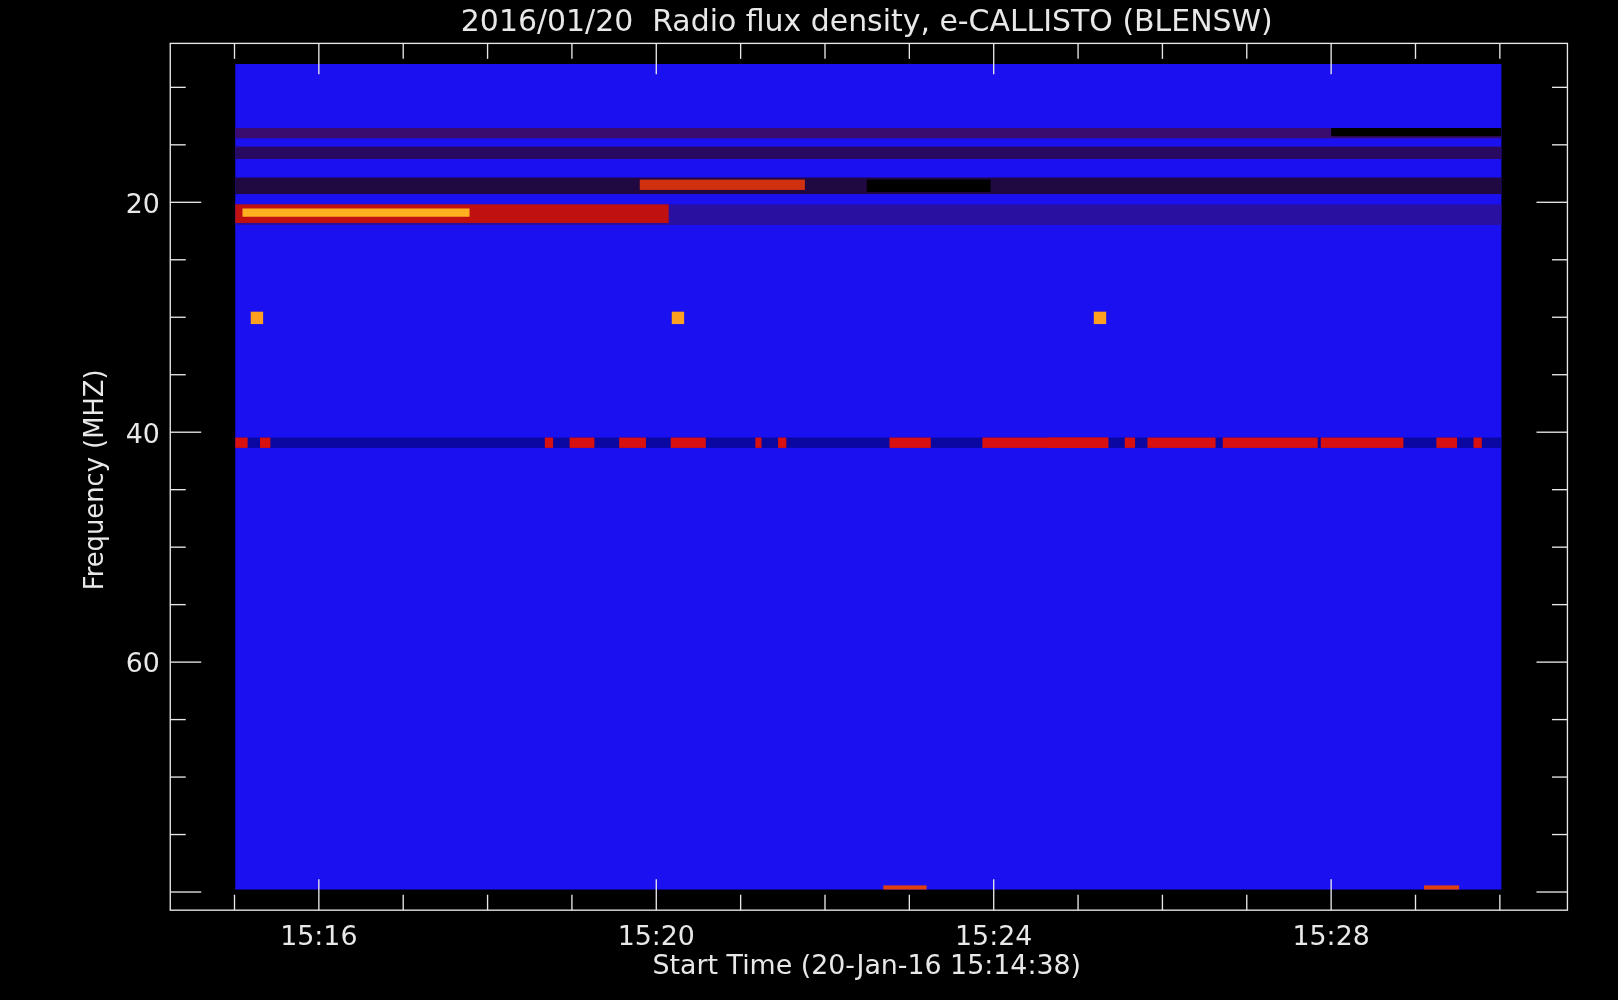 This screenshot has width=1618, height=1000. I want to click on y-tick-label: 20, so click(142, 203).